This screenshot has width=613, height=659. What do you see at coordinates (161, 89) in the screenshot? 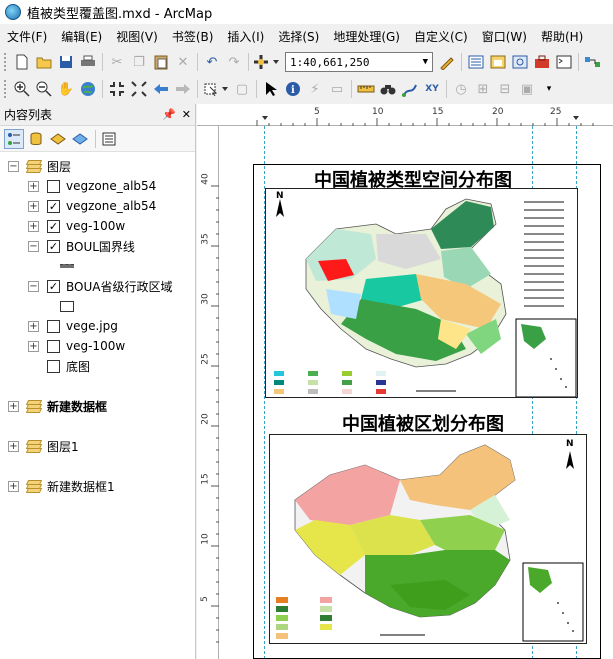
I see `go-back-icon` at bounding box center [161, 89].